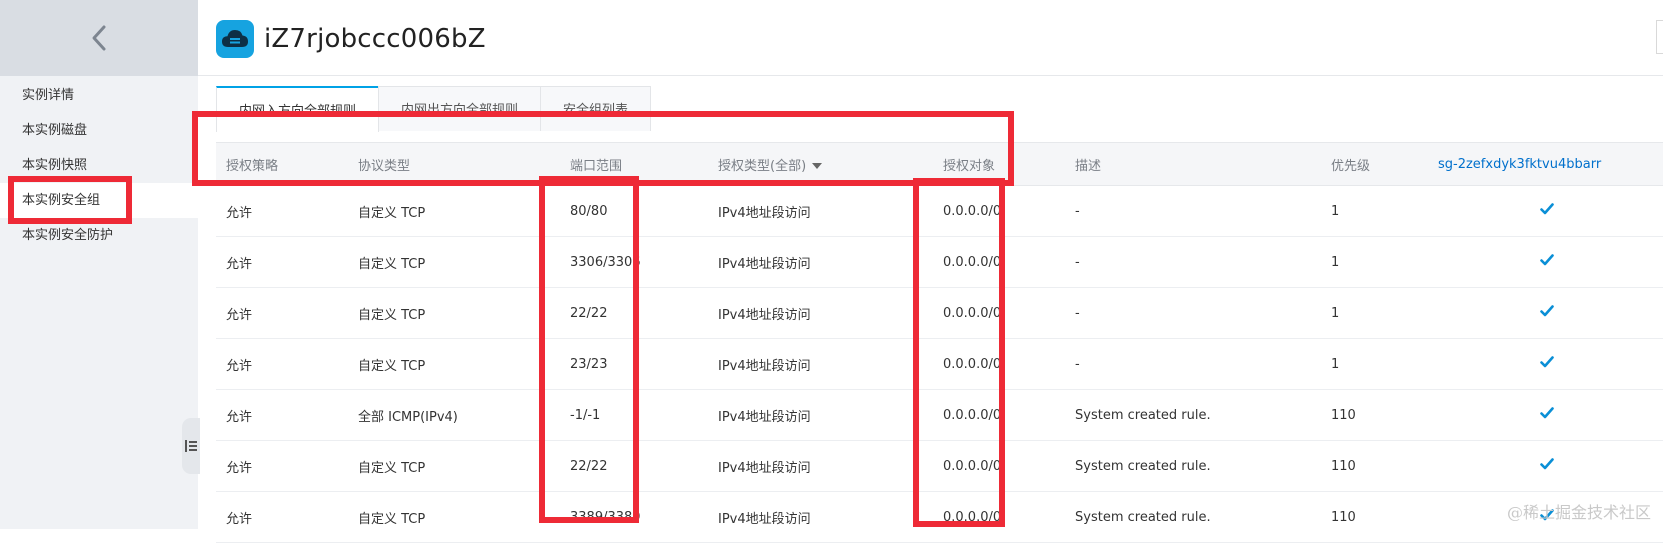 The width and height of the screenshot is (1663, 543). I want to click on cell-port-range: 3389/3389, so click(634, 517).